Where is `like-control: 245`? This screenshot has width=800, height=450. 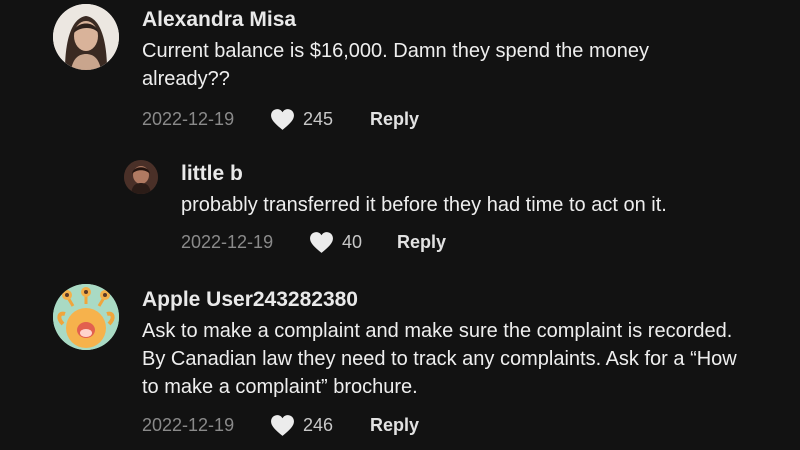 like-control: 245 is located at coordinates (320, 119).